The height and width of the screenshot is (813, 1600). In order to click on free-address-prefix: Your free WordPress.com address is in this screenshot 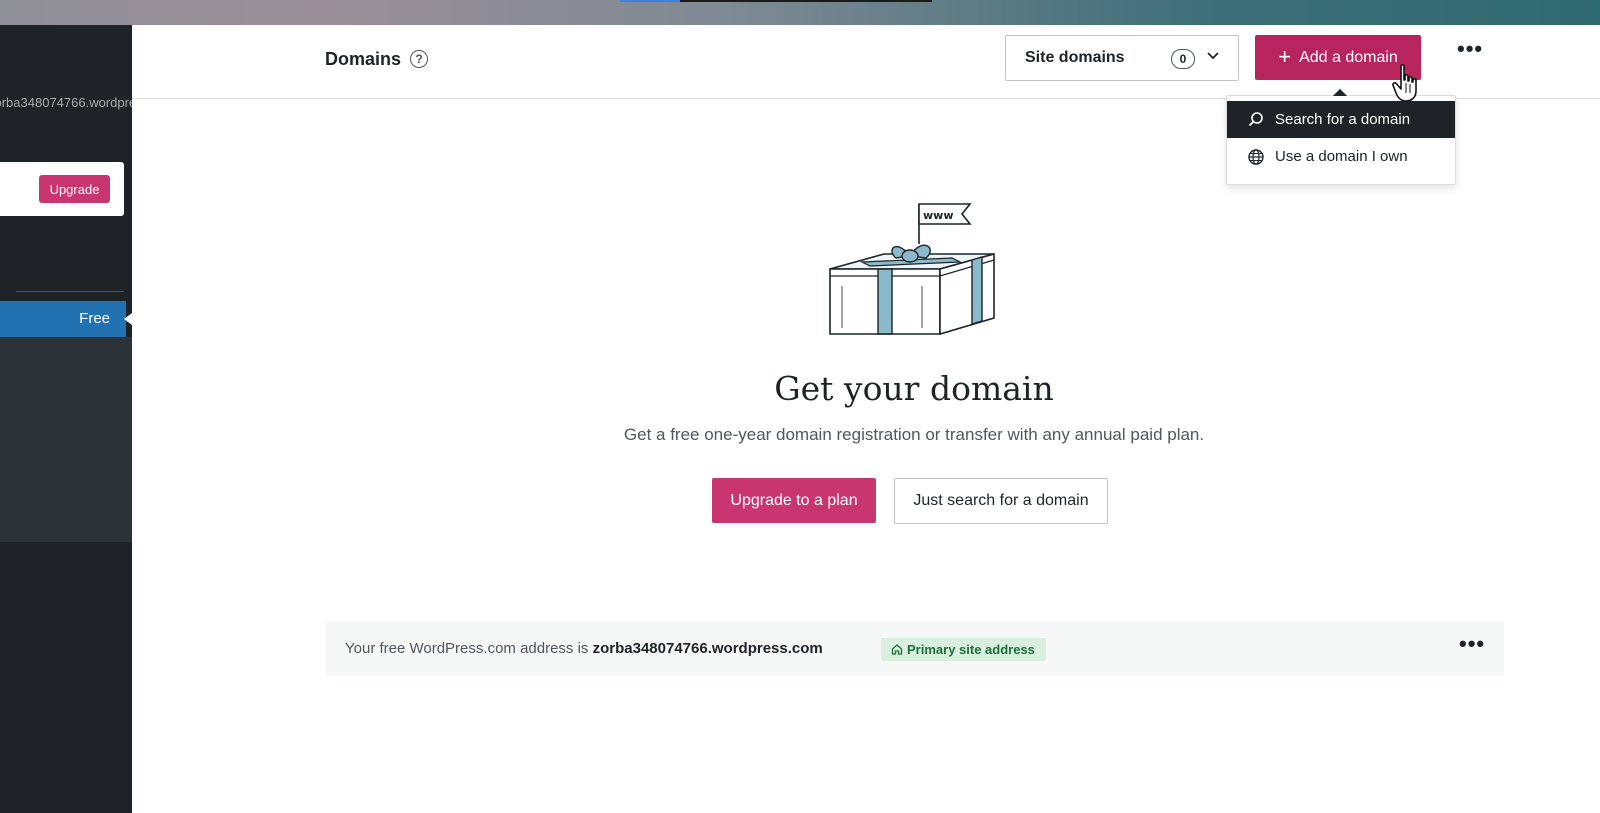, I will do `click(469, 648)`.